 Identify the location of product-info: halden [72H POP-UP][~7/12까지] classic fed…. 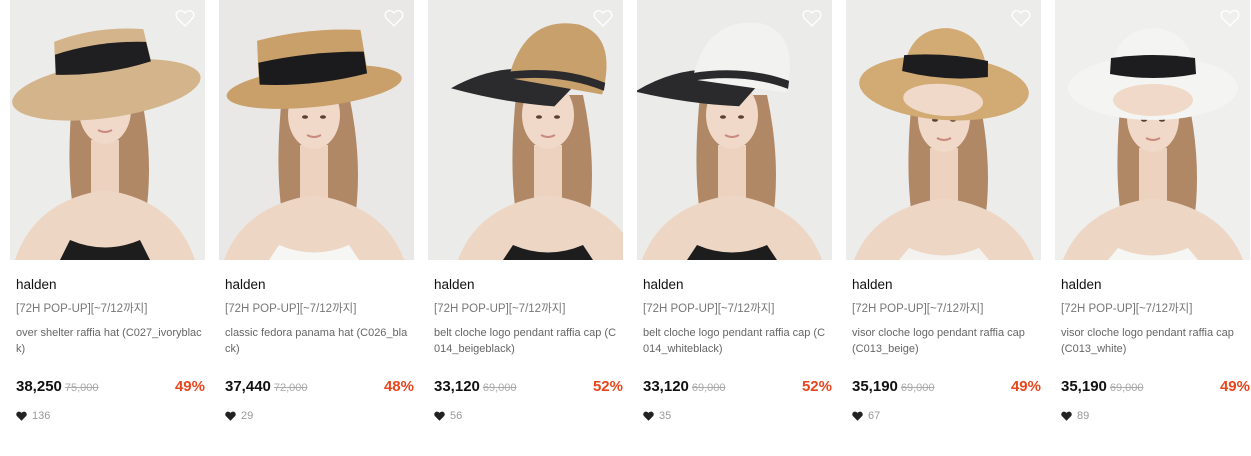
(316, 350).